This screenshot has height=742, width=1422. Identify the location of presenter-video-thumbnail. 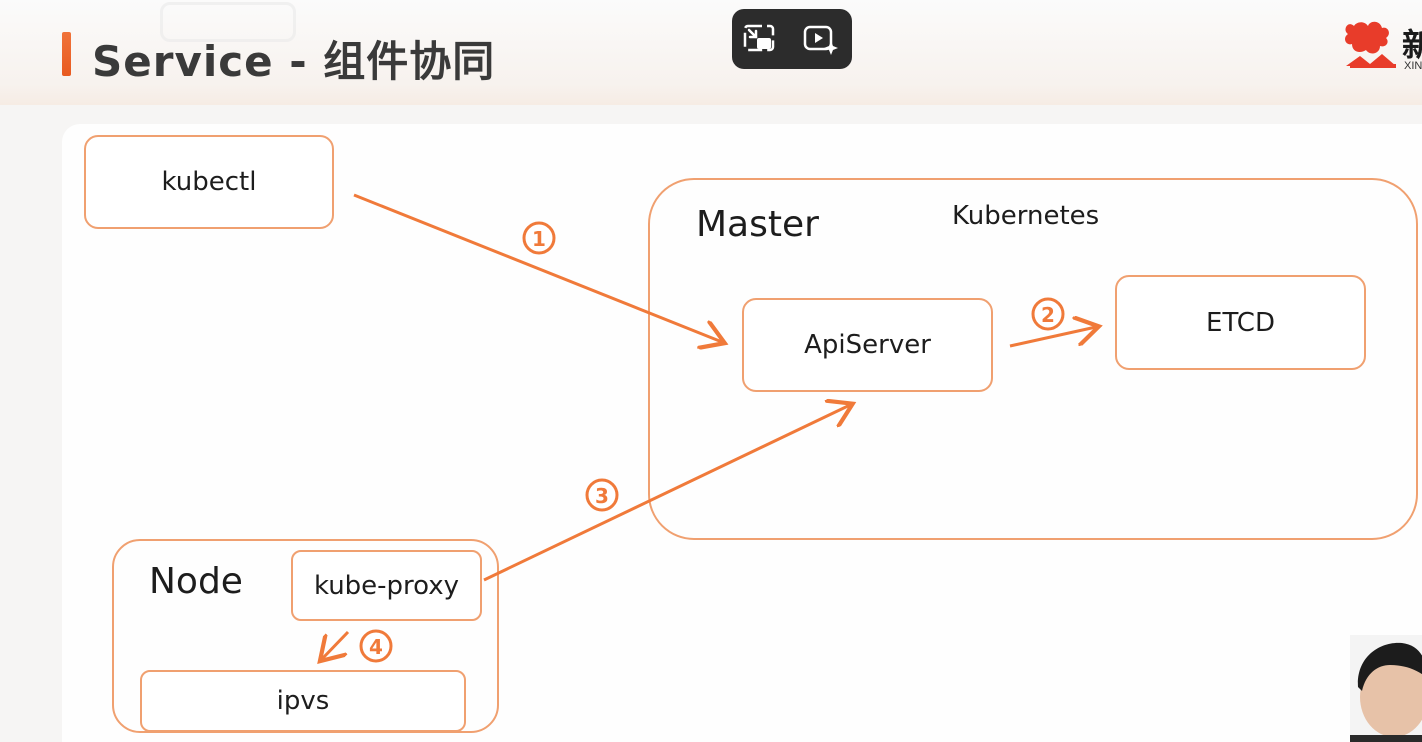
(1386, 688).